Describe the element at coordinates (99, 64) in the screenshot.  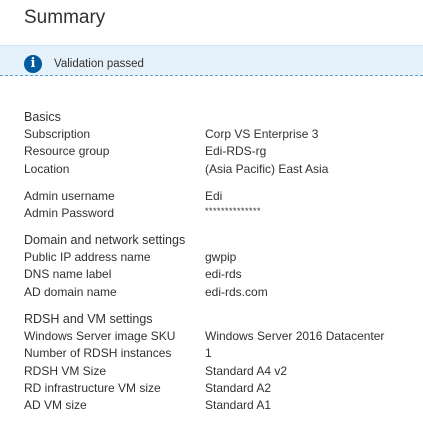
I see `validation-message: Validation passed` at that location.